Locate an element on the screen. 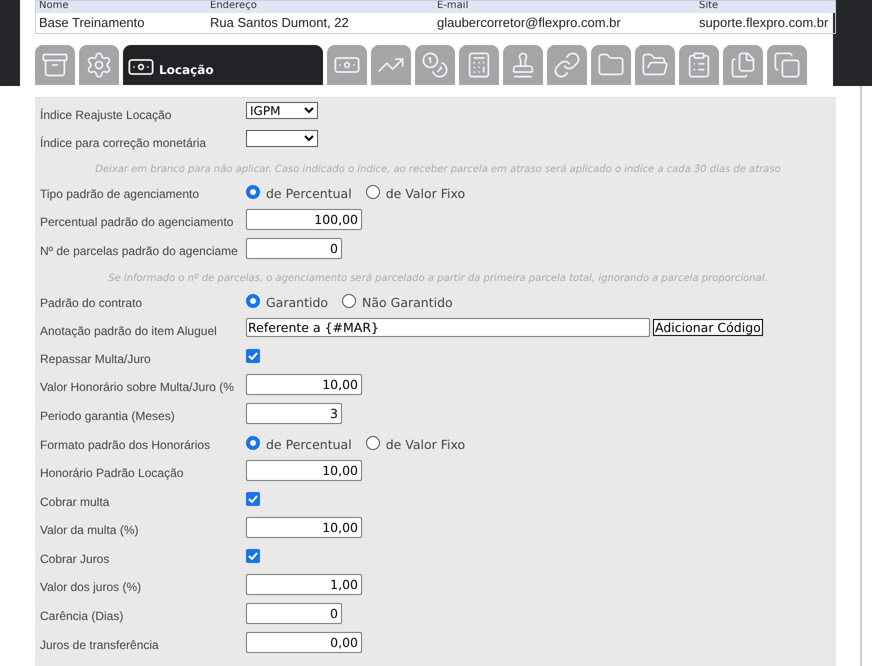  radio-option: Não Garantido is located at coordinates (397, 301).